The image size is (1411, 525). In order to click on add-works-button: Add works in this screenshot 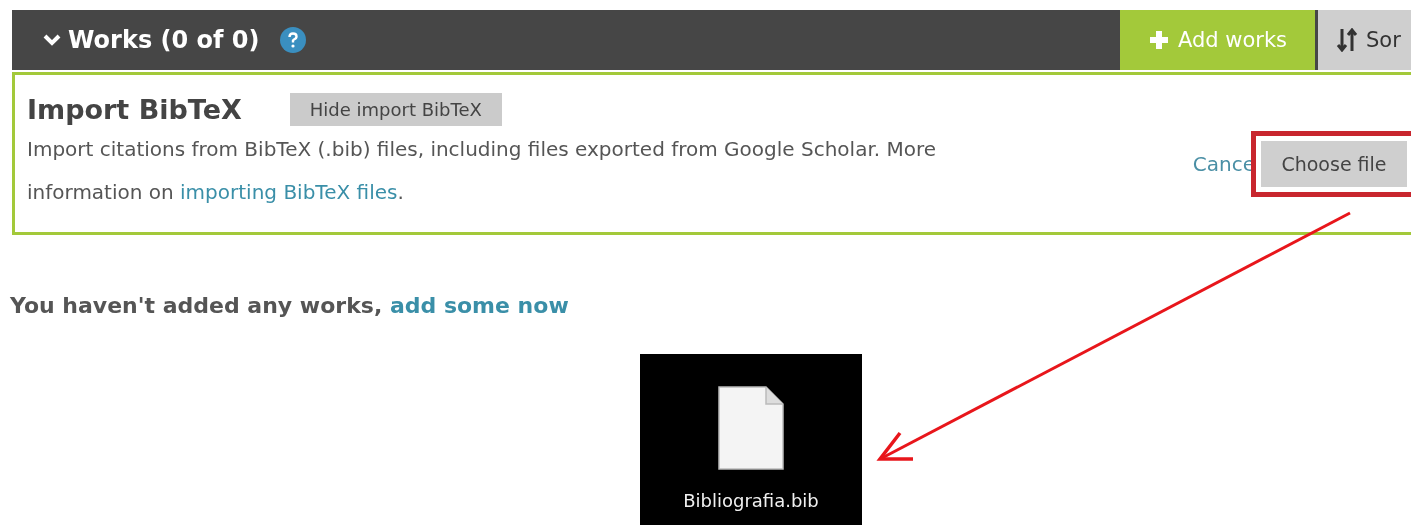, I will do `click(1217, 40)`.